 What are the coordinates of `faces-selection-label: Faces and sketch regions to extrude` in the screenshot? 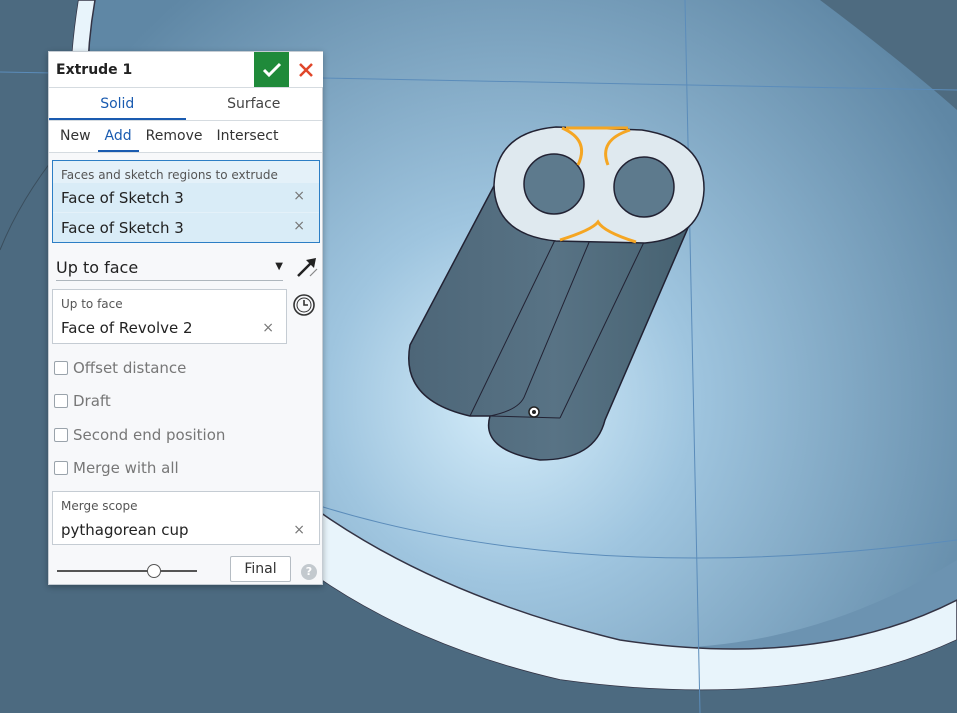 It's located at (169, 175).